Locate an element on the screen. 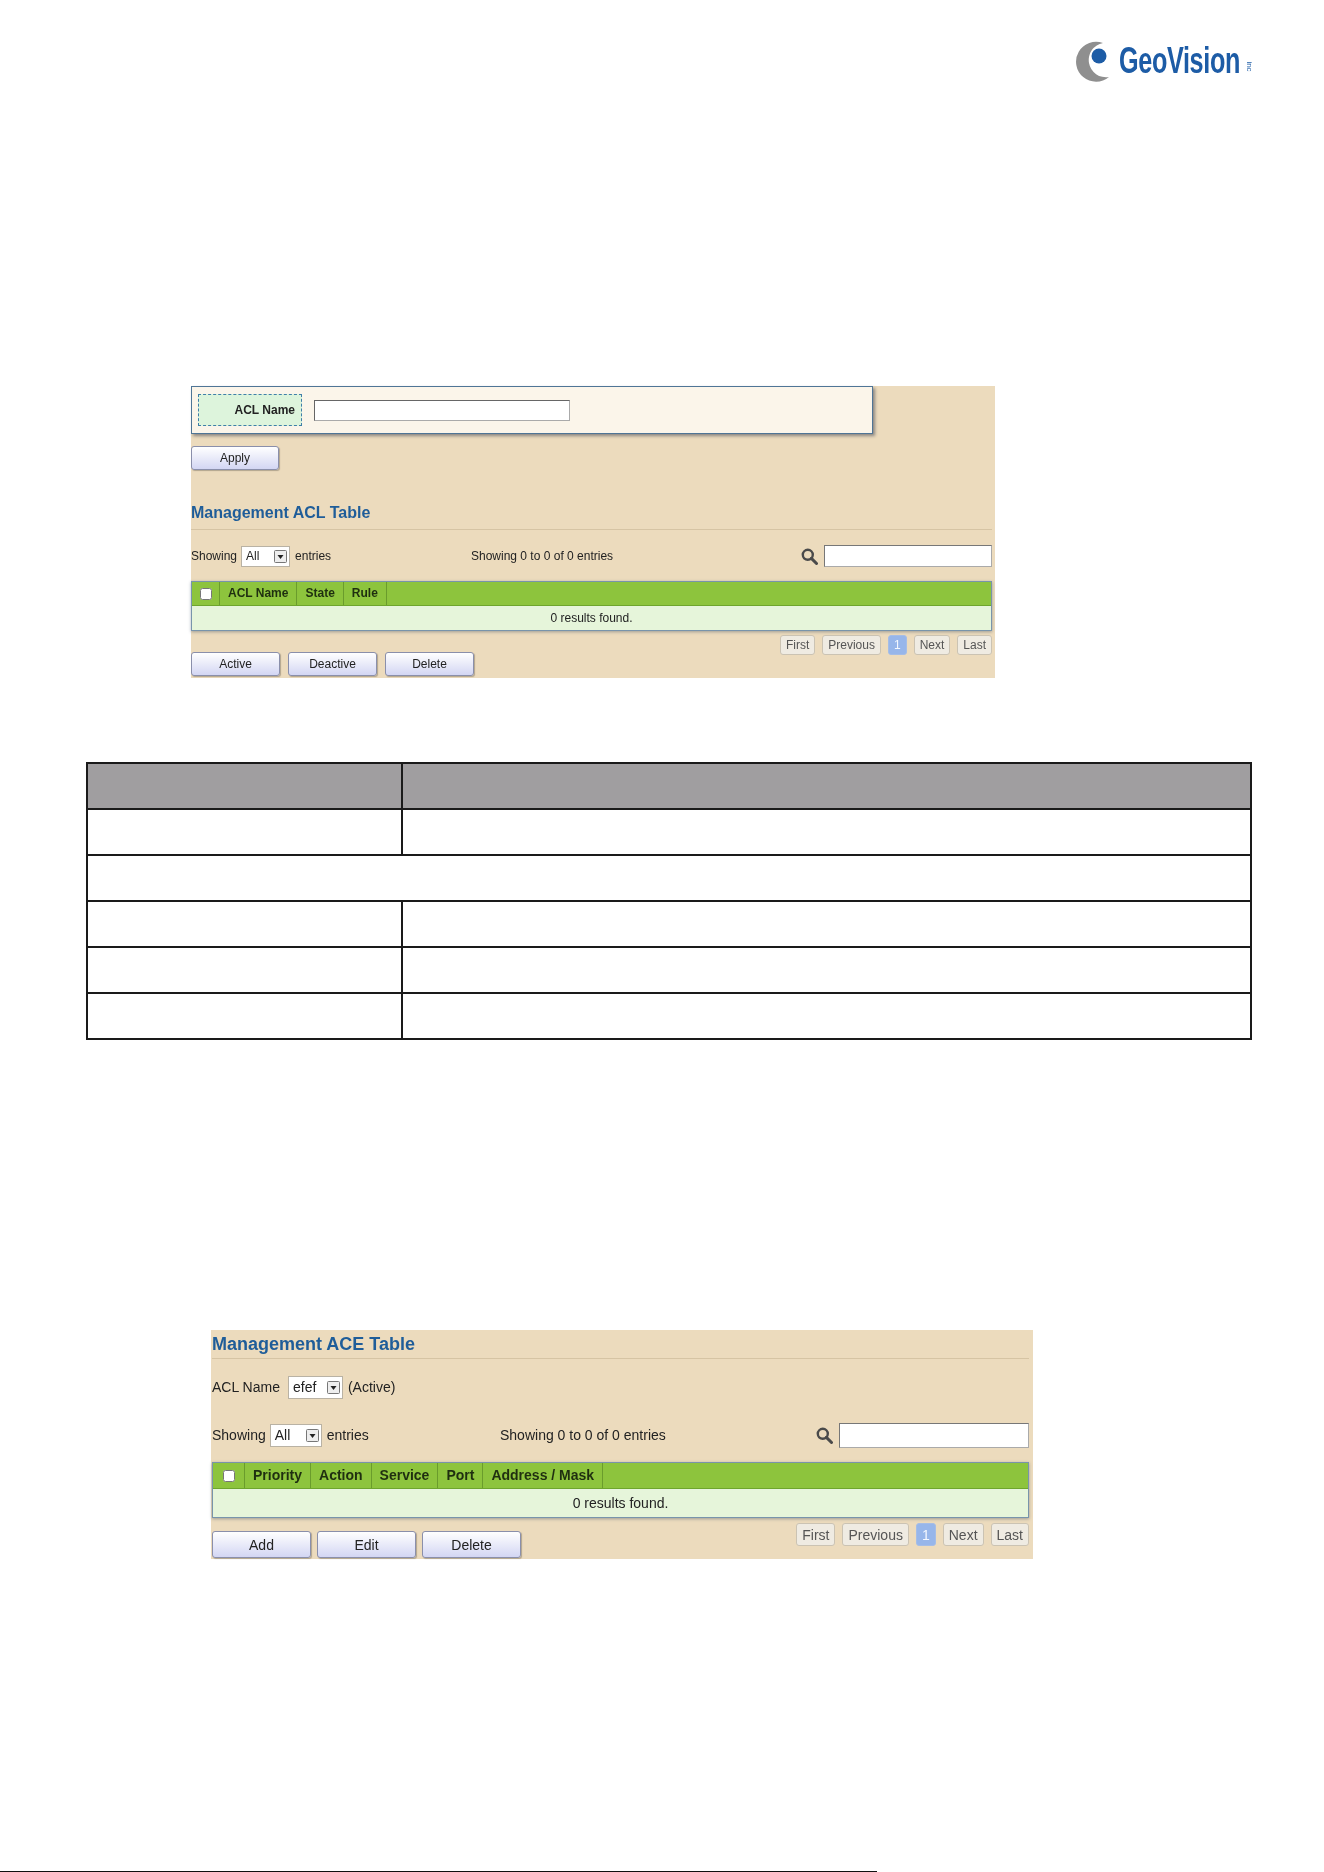 The height and width of the screenshot is (1872, 1324). logo-text: GeoVision is located at coordinates (1179, 61).